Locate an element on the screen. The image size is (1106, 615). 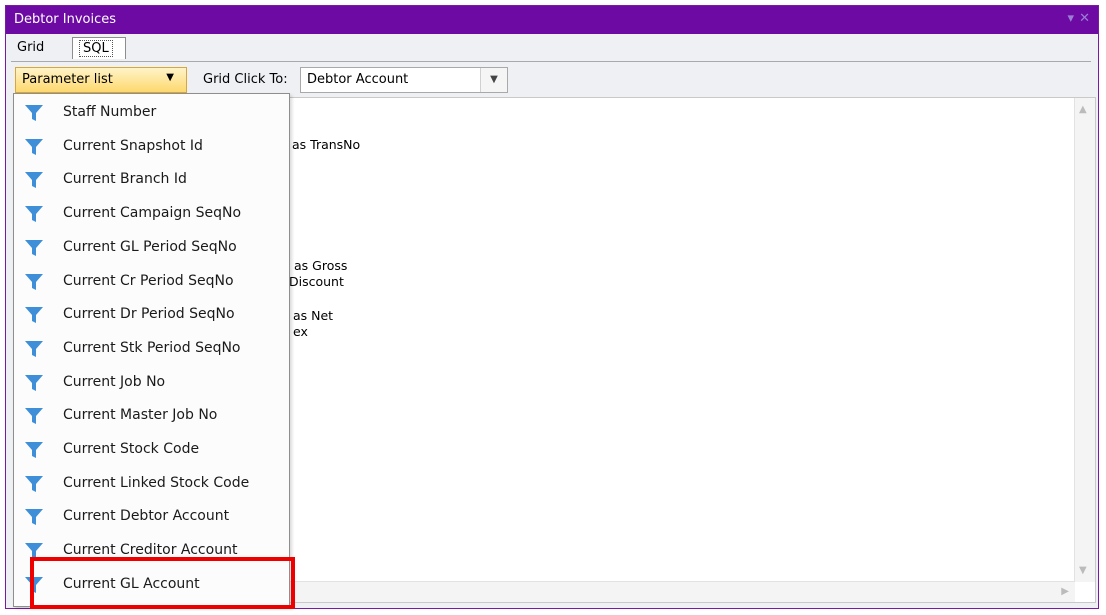
vertical-scrollbar: ▲ ▼ is located at coordinates (1084, 340).